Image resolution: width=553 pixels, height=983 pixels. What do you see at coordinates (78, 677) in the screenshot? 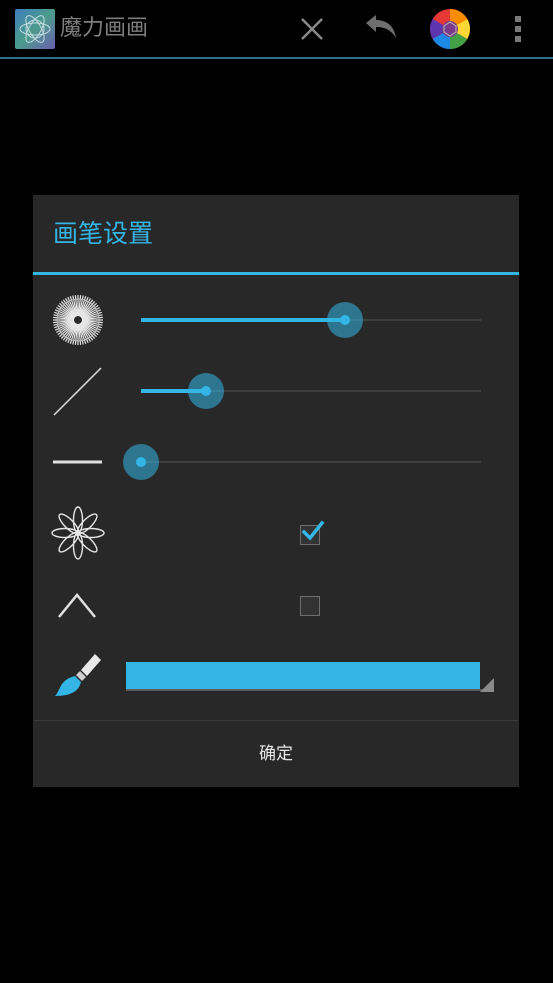
I see `paintbrush-icon` at bounding box center [78, 677].